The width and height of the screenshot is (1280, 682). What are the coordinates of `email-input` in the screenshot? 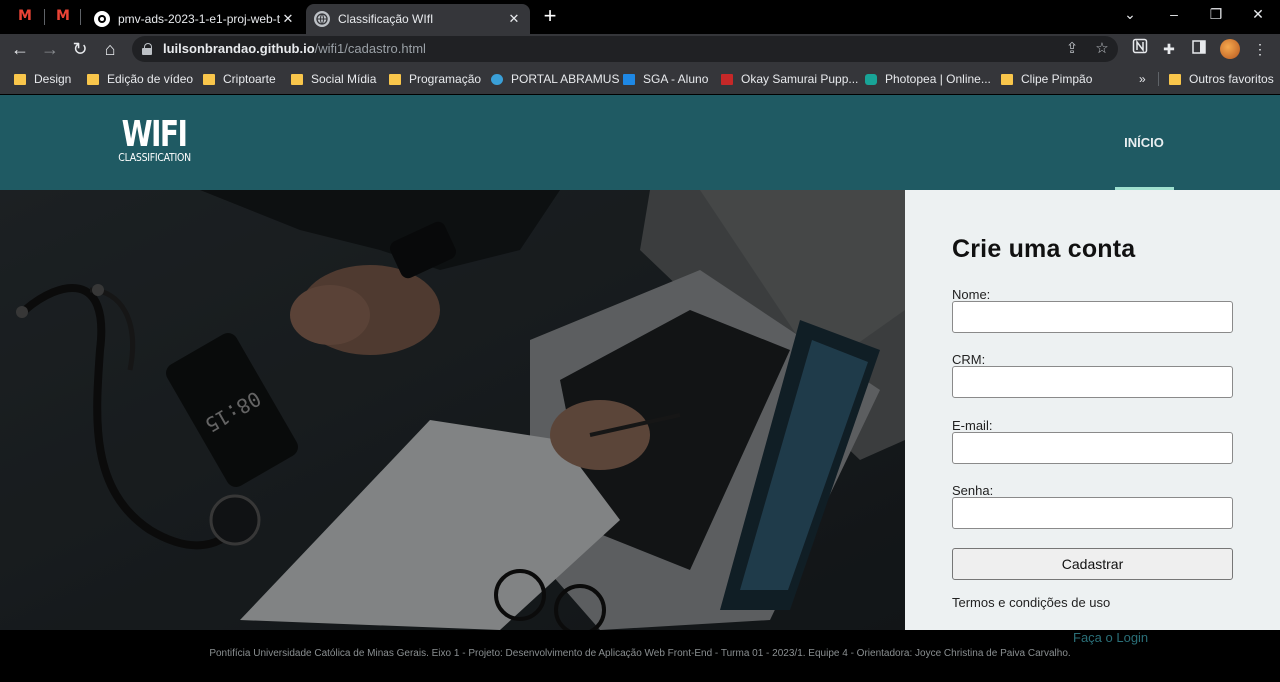 It's located at (1092, 448).